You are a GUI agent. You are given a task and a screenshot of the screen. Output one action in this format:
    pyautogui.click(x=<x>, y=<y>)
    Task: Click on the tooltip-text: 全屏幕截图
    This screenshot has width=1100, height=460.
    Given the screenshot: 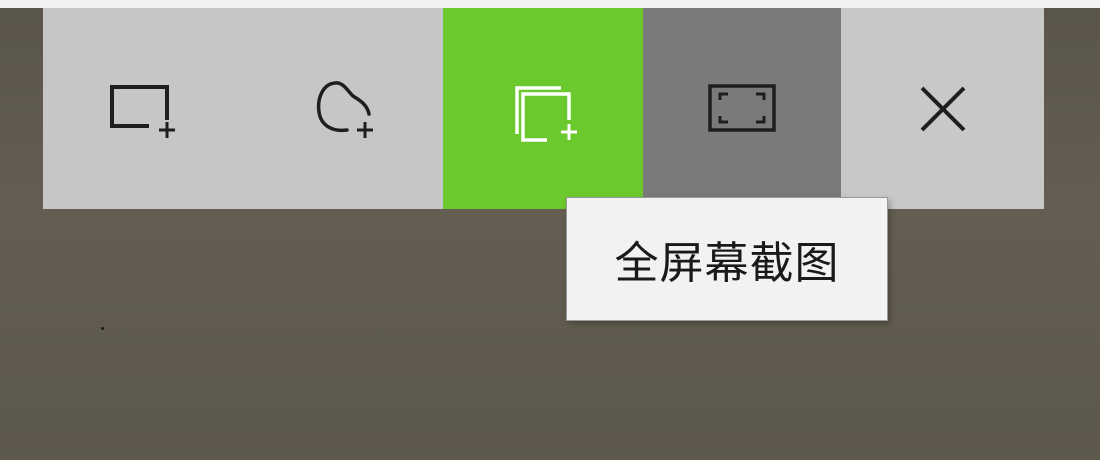 What is the action you would take?
    pyautogui.click(x=727, y=263)
    